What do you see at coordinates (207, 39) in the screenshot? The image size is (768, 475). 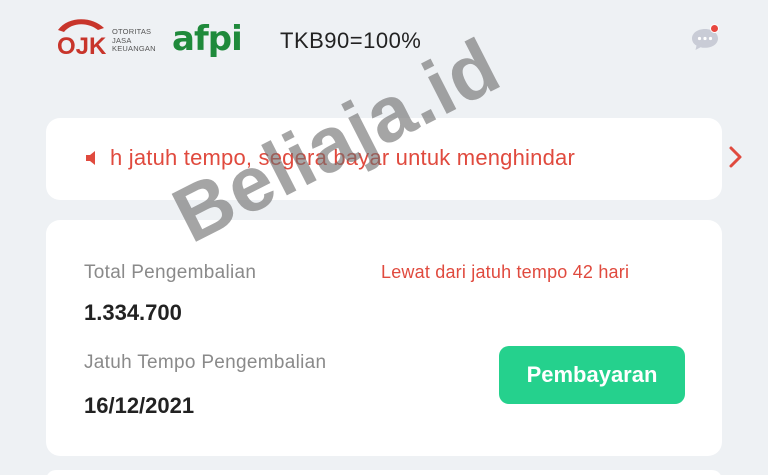 I see `afpi-logo: afpi` at bounding box center [207, 39].